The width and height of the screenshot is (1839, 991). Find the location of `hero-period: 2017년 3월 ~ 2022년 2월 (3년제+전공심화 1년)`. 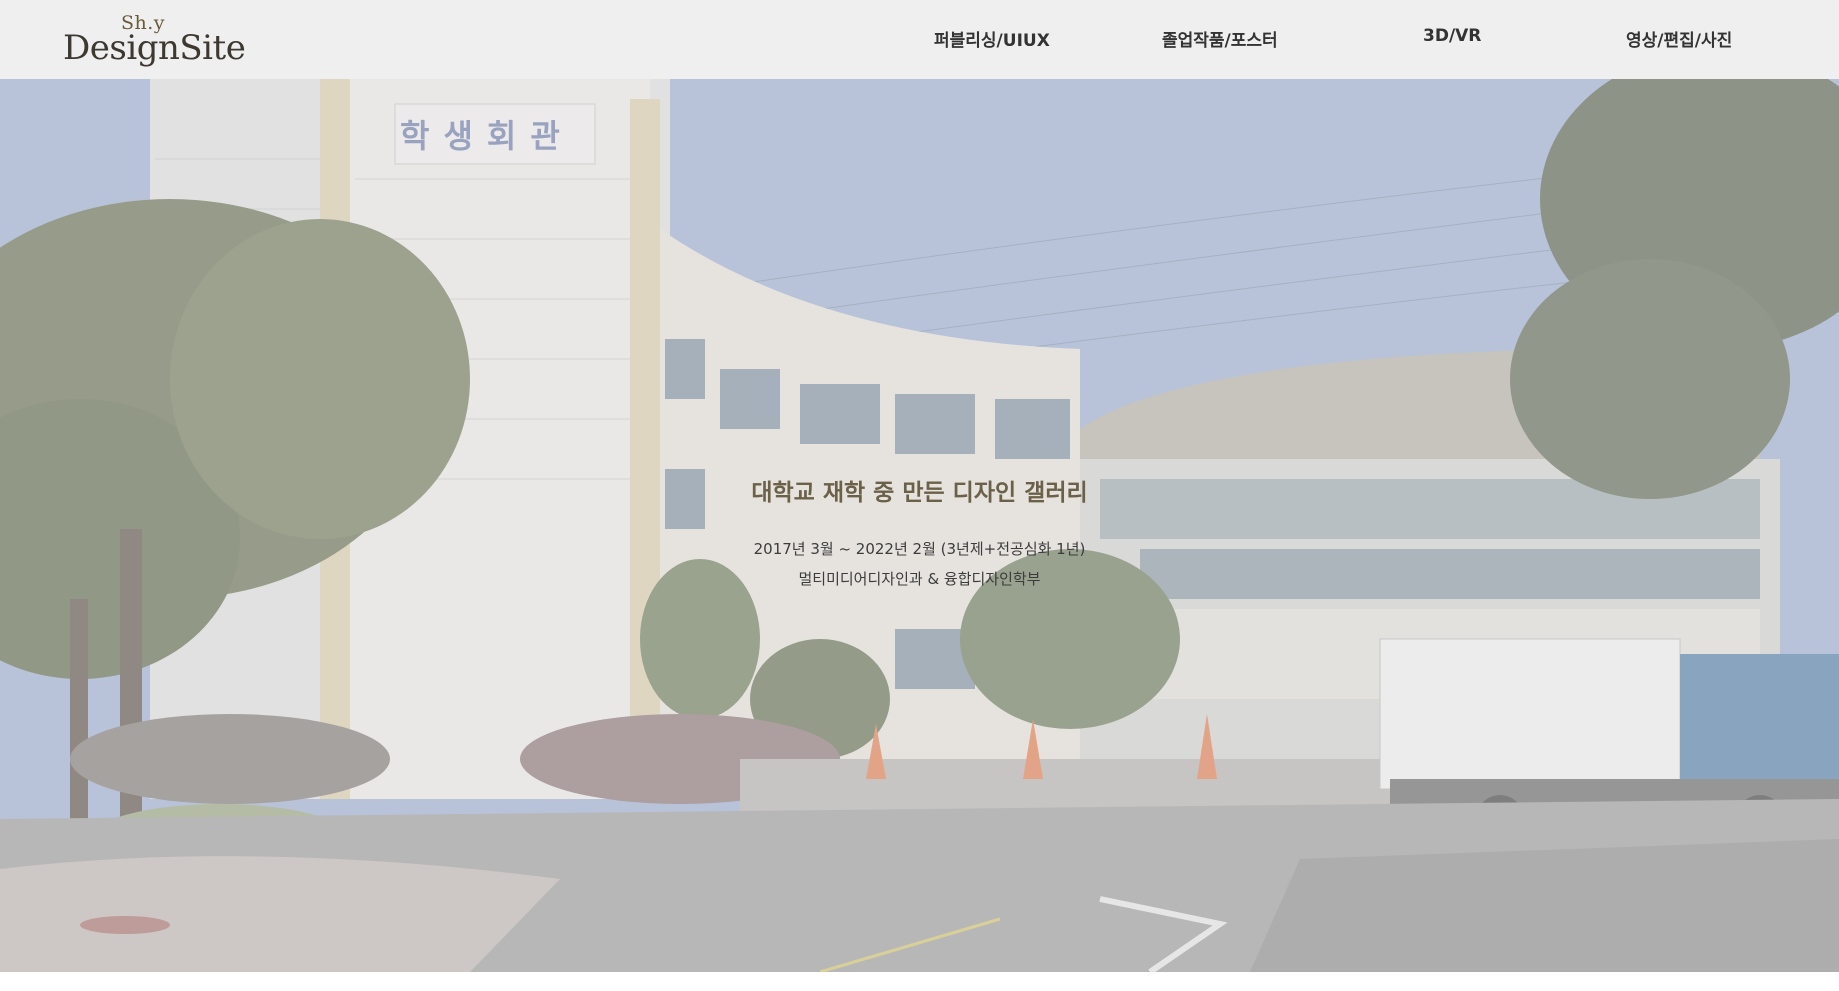

hero-period: 2017년 3월 ~ 2022년 2월 (3년제+전공심화 1년) is located at coordinates (919, 549).